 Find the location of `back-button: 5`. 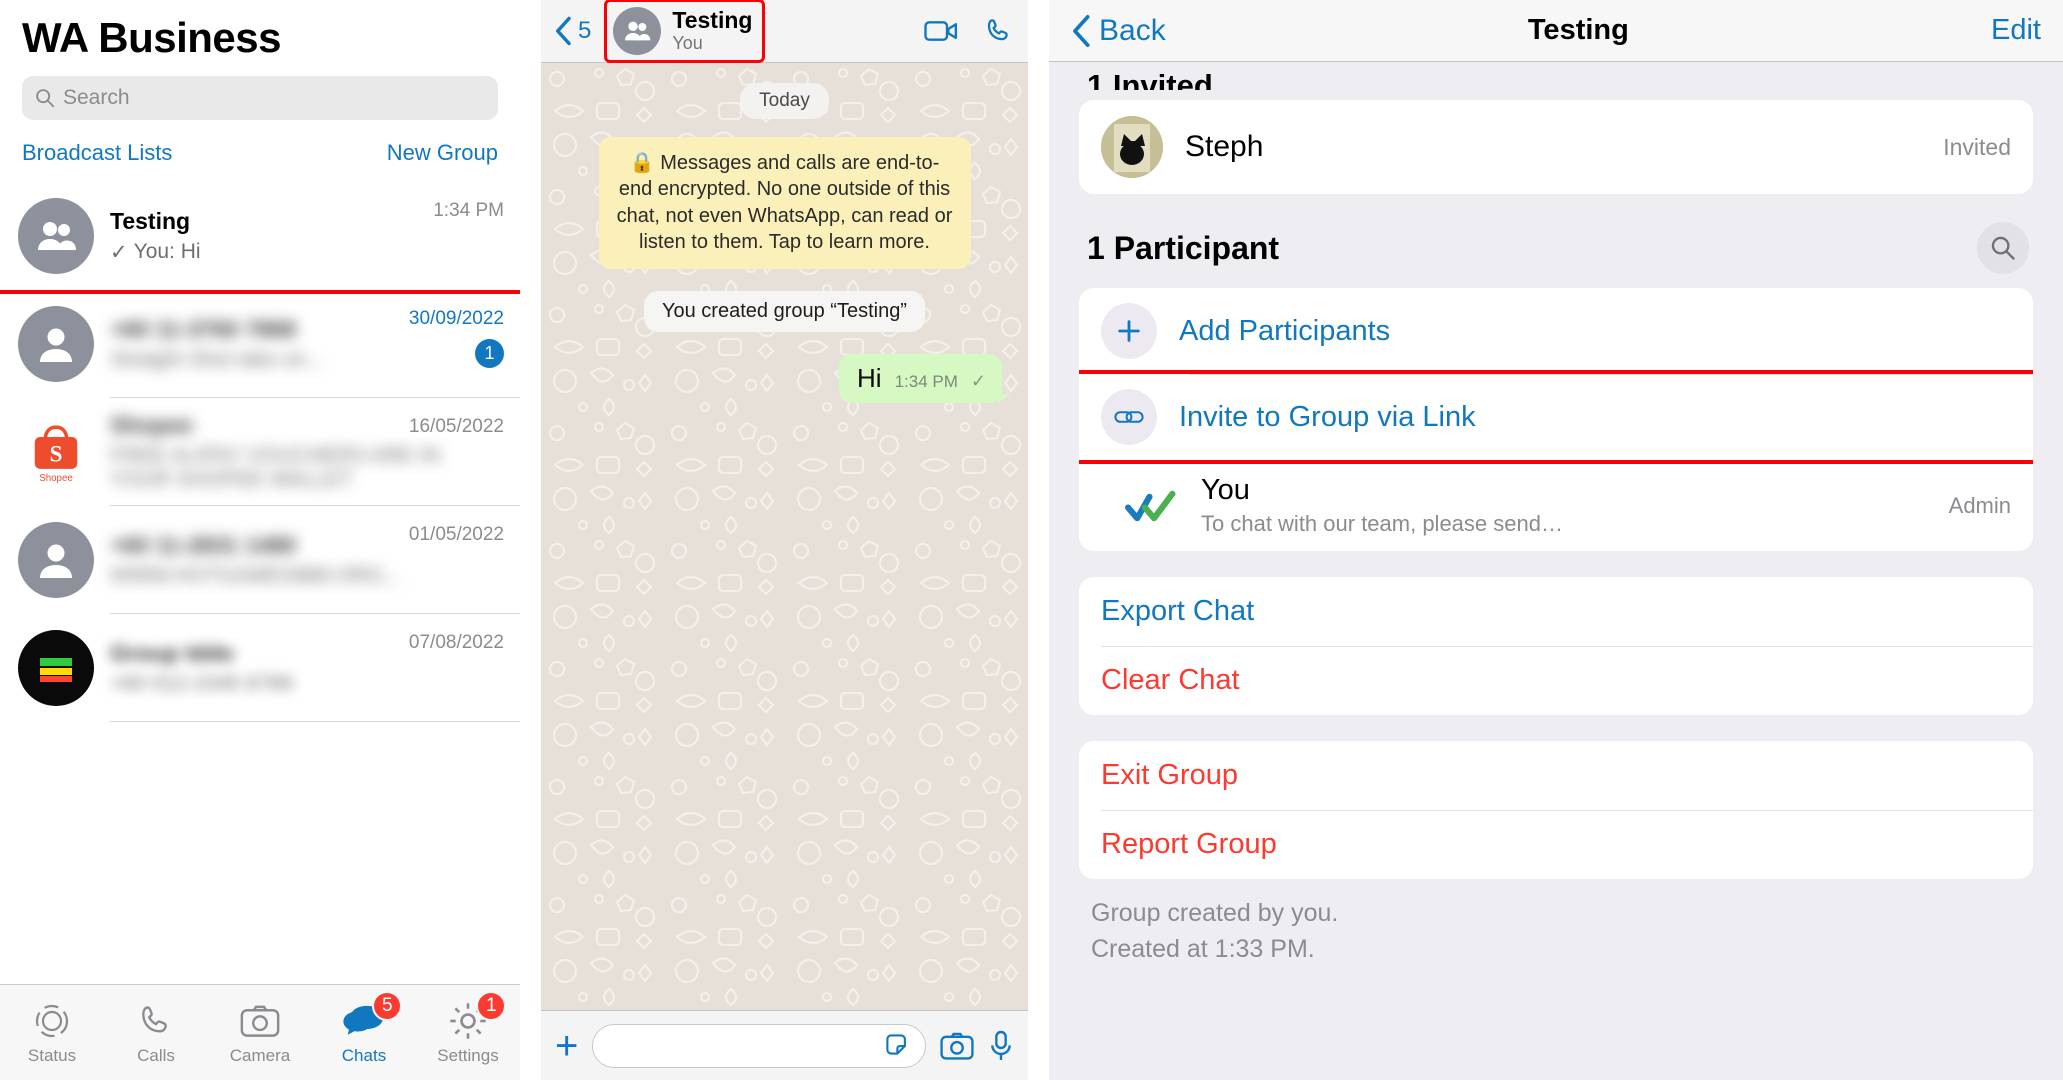

back-button: 5 is located at coordinates (573, 31).